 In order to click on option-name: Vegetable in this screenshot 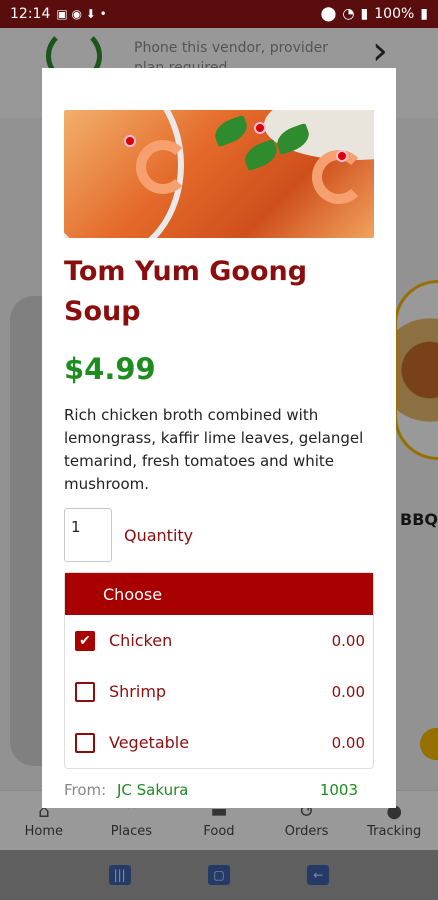, I will do `click(149, 742)`.